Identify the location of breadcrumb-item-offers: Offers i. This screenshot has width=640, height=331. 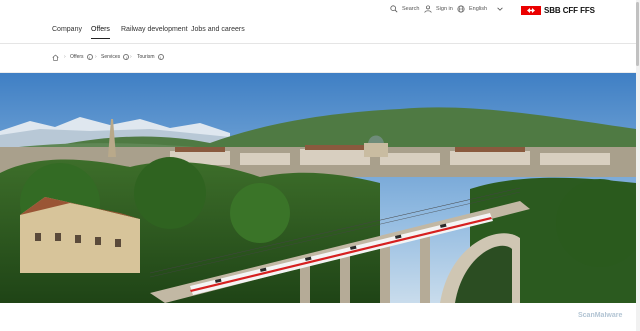
(81, 57).